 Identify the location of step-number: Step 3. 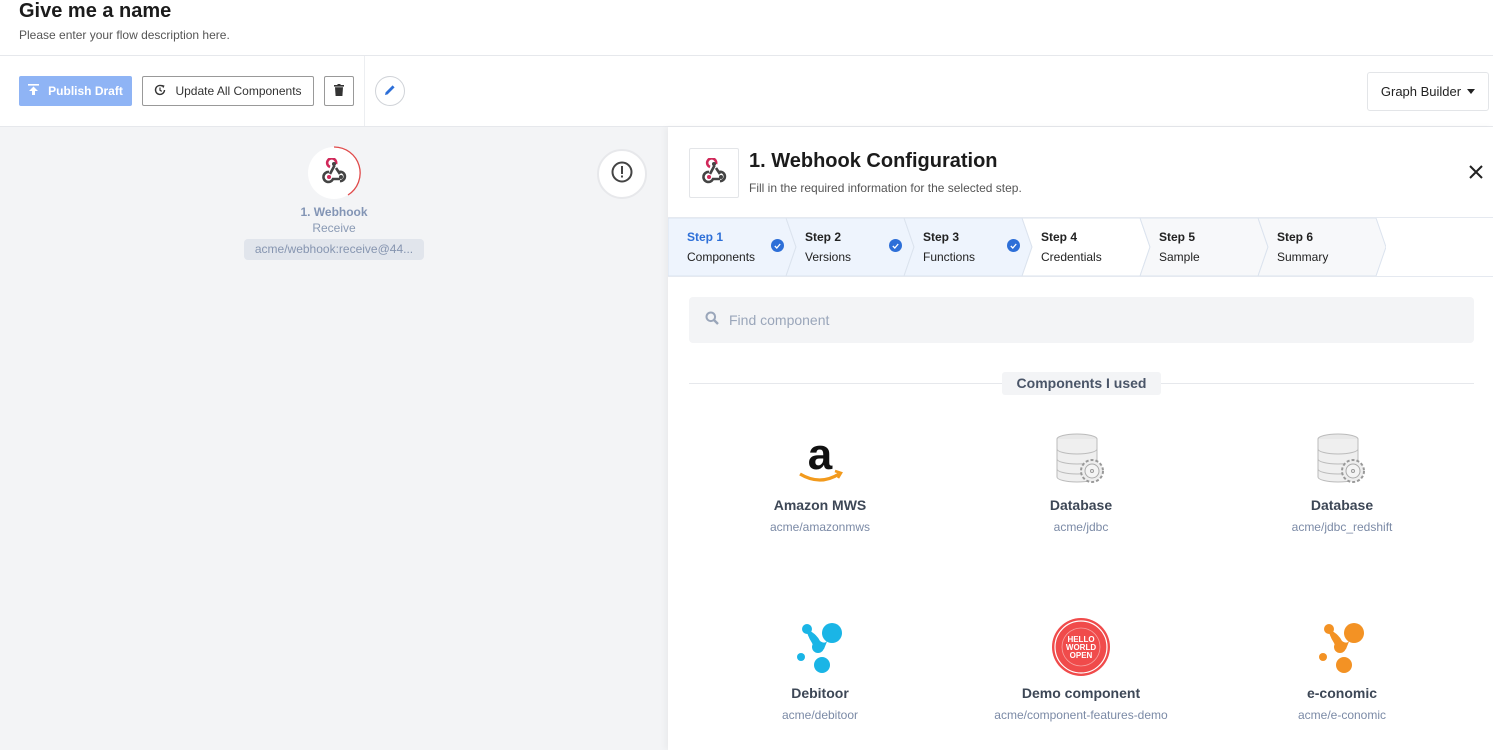
(941, 237).